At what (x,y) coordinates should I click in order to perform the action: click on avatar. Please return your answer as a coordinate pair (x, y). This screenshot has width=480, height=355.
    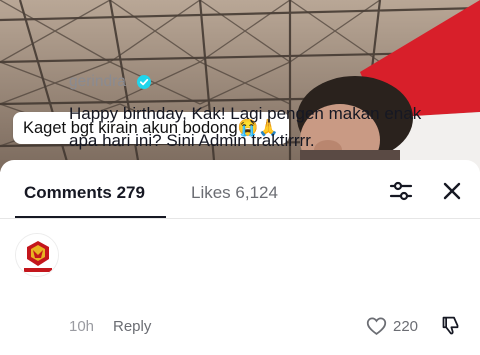
    Looking at the image, I should click on (37, 255).